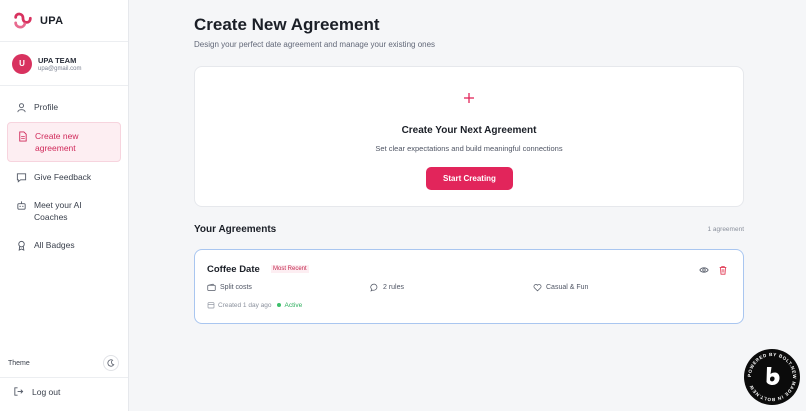 The height and width of the screenshot is (411, 806). Describe the element at coordinates (58, 211) in the screenshot. I see `sidebar-item-label: Meet your AI Coaches` at that location.